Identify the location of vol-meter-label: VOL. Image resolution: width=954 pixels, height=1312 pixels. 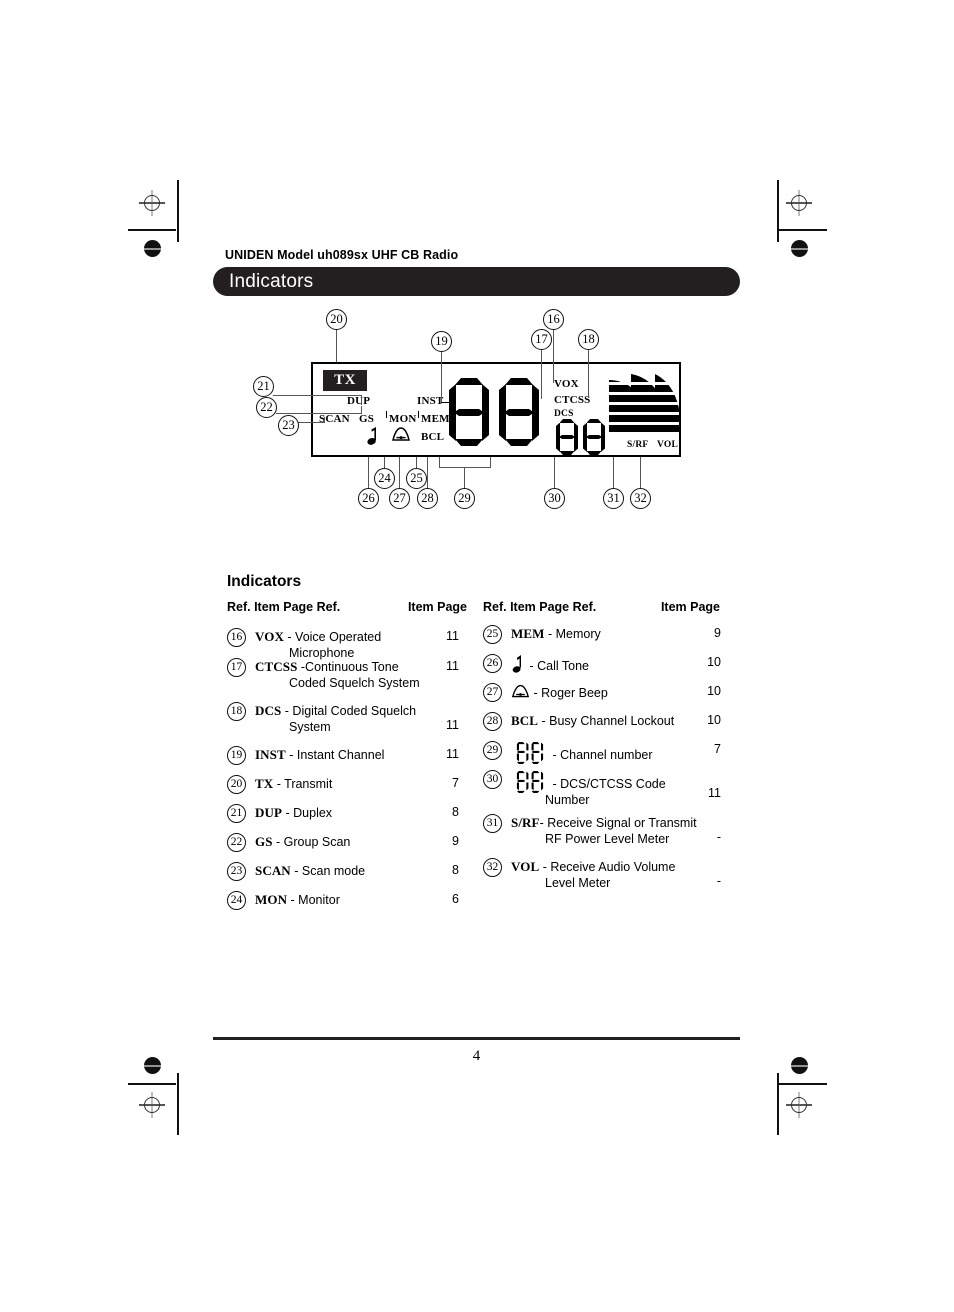
(667, 445).